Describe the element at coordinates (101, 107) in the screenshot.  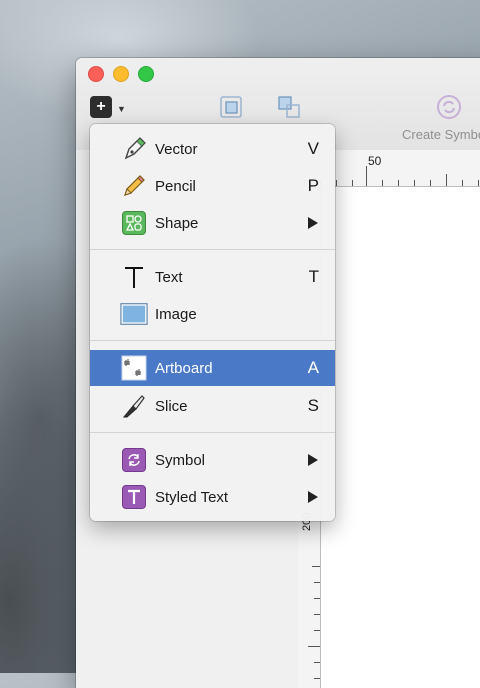
I see `insert-button: +` at that location.